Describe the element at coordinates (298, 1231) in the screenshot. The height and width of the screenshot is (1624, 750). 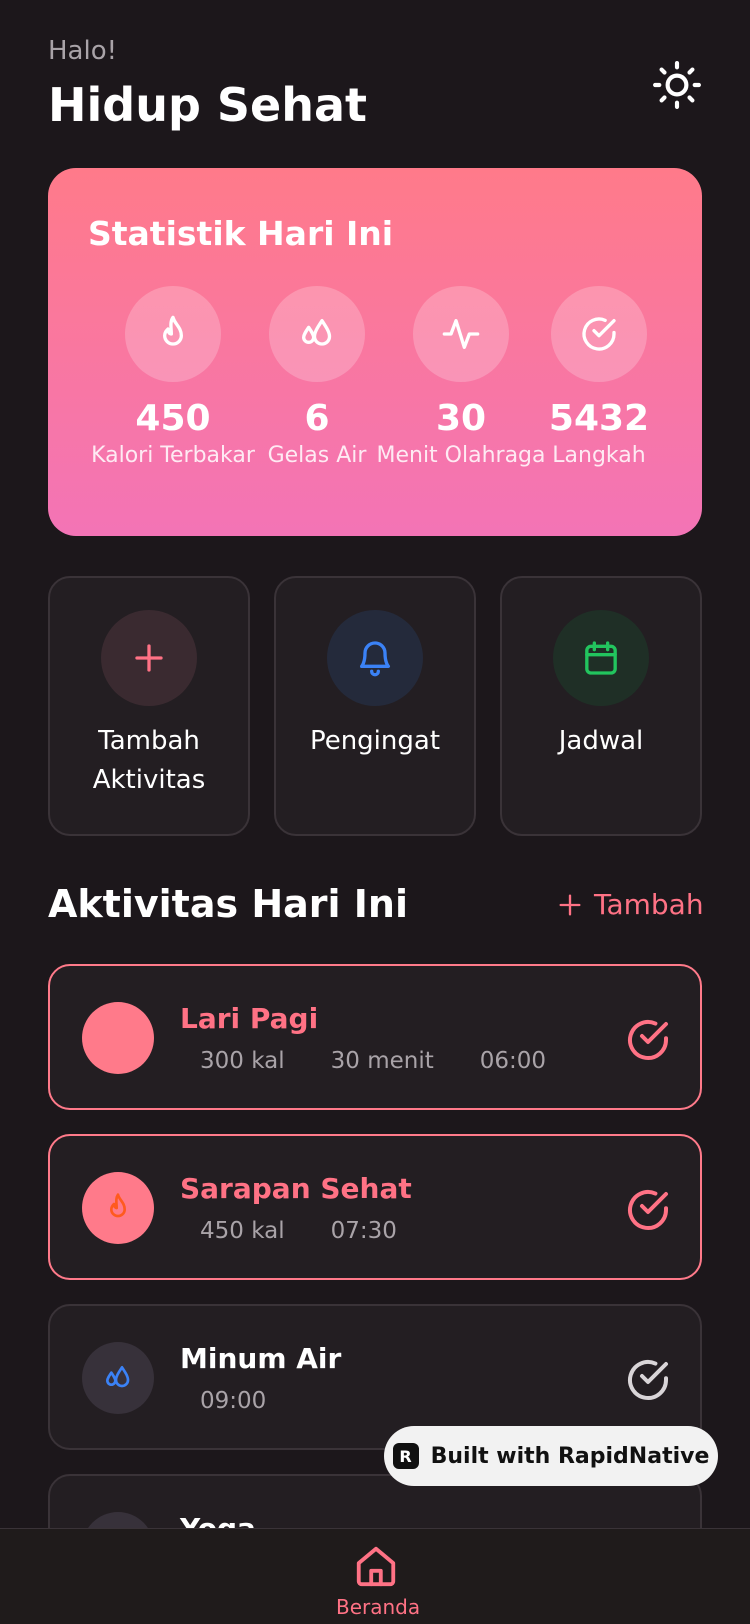
I see `activity-meta: 450 kal 07:30` at that location.